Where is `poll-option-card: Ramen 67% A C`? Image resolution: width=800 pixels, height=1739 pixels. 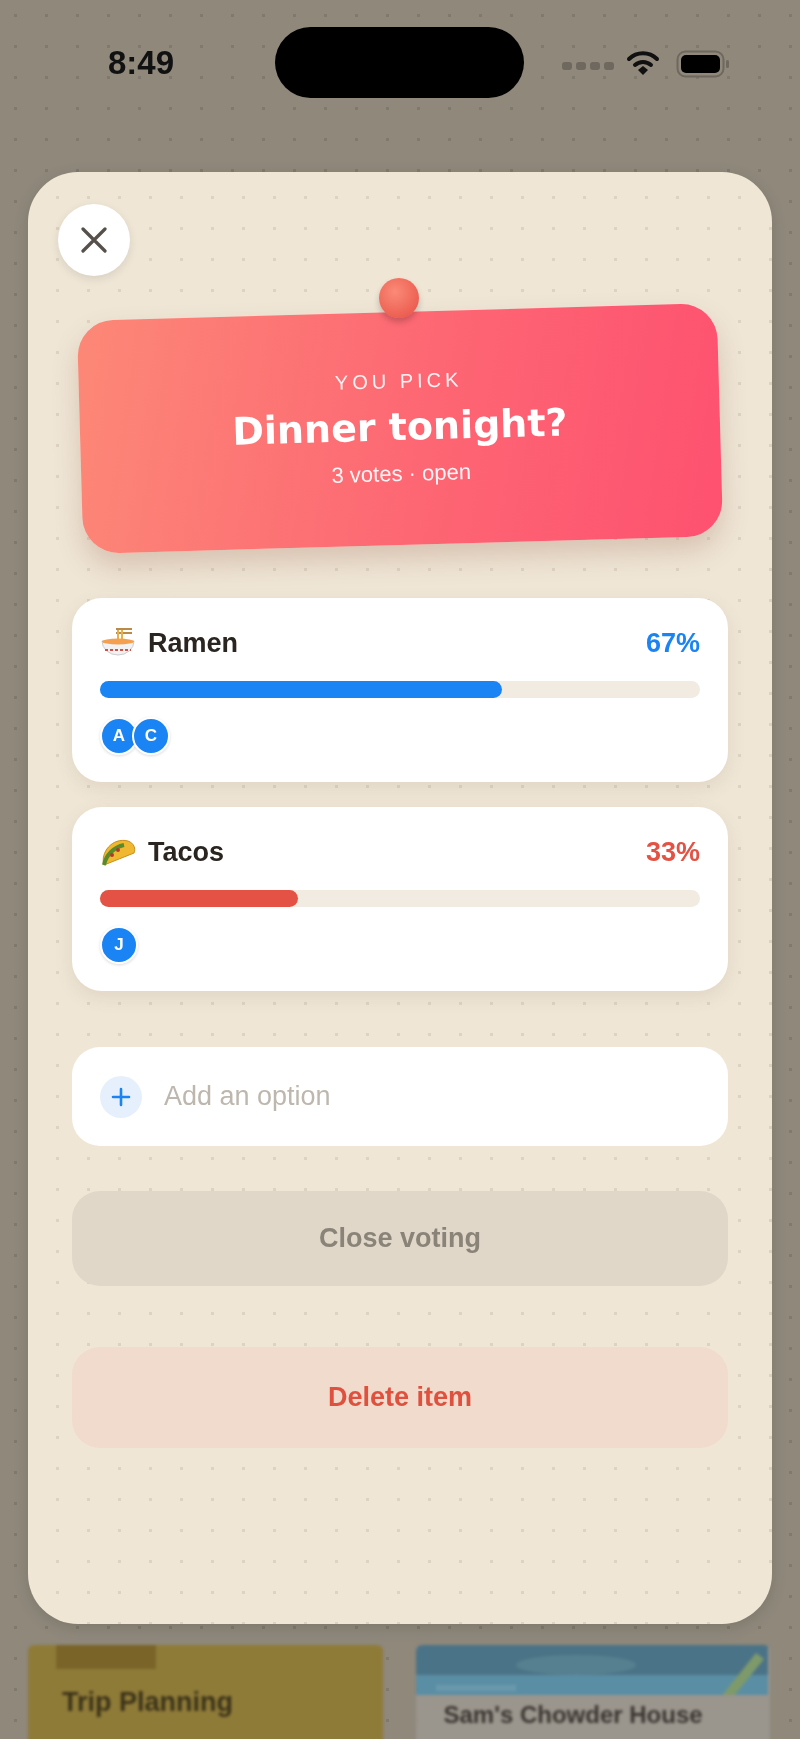 poll-option-card: Ramen 67% A C is located at coordinates (400, 690).